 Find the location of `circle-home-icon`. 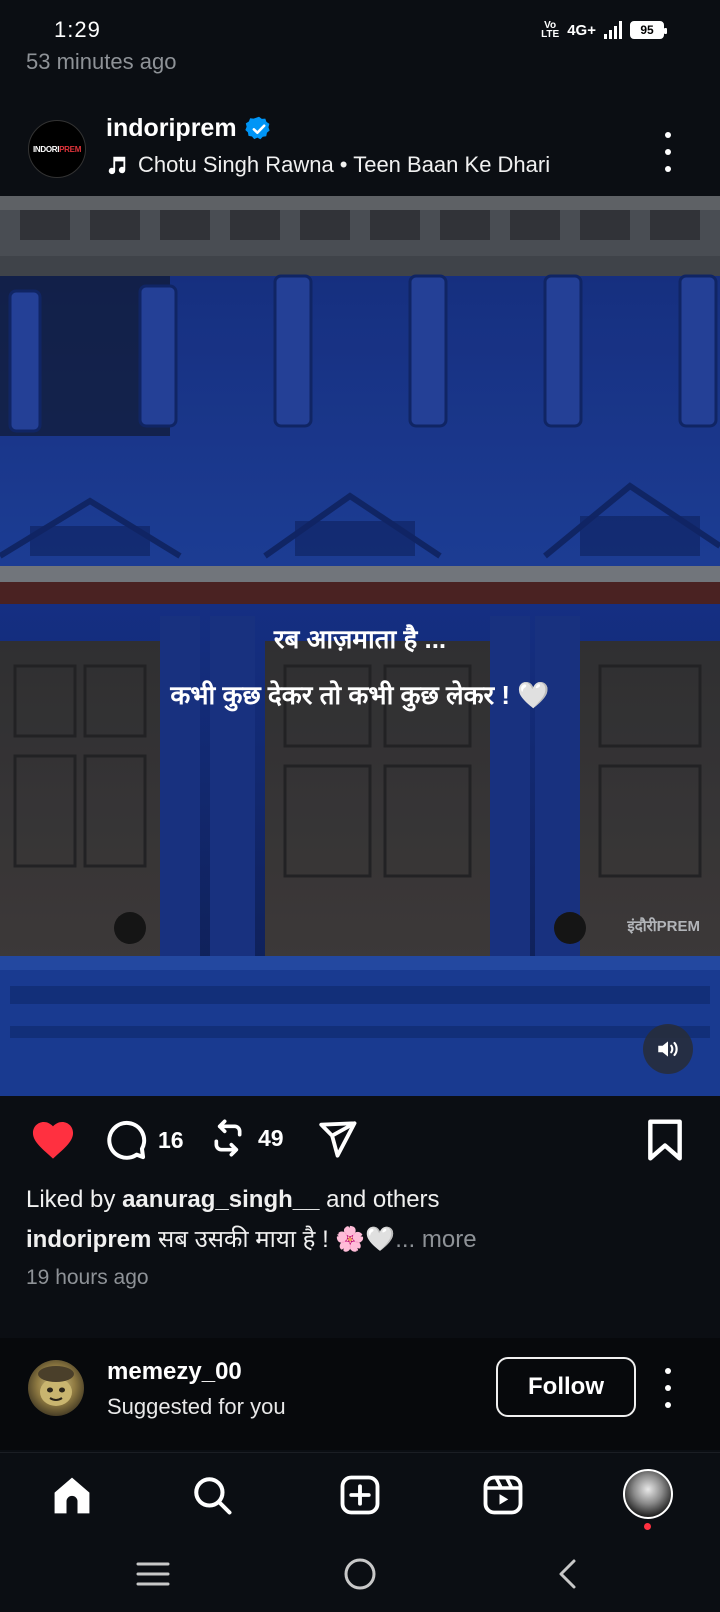

circle-home-icon is located at coordinates (360, 1574).